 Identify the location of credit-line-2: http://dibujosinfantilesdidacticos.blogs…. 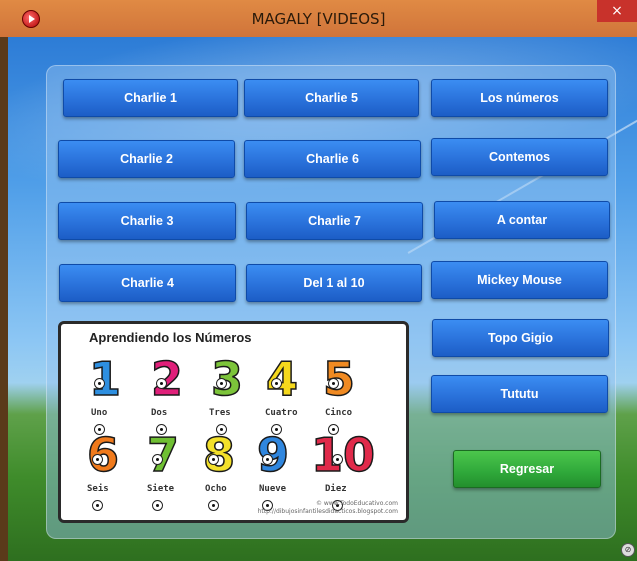
(327, 511).